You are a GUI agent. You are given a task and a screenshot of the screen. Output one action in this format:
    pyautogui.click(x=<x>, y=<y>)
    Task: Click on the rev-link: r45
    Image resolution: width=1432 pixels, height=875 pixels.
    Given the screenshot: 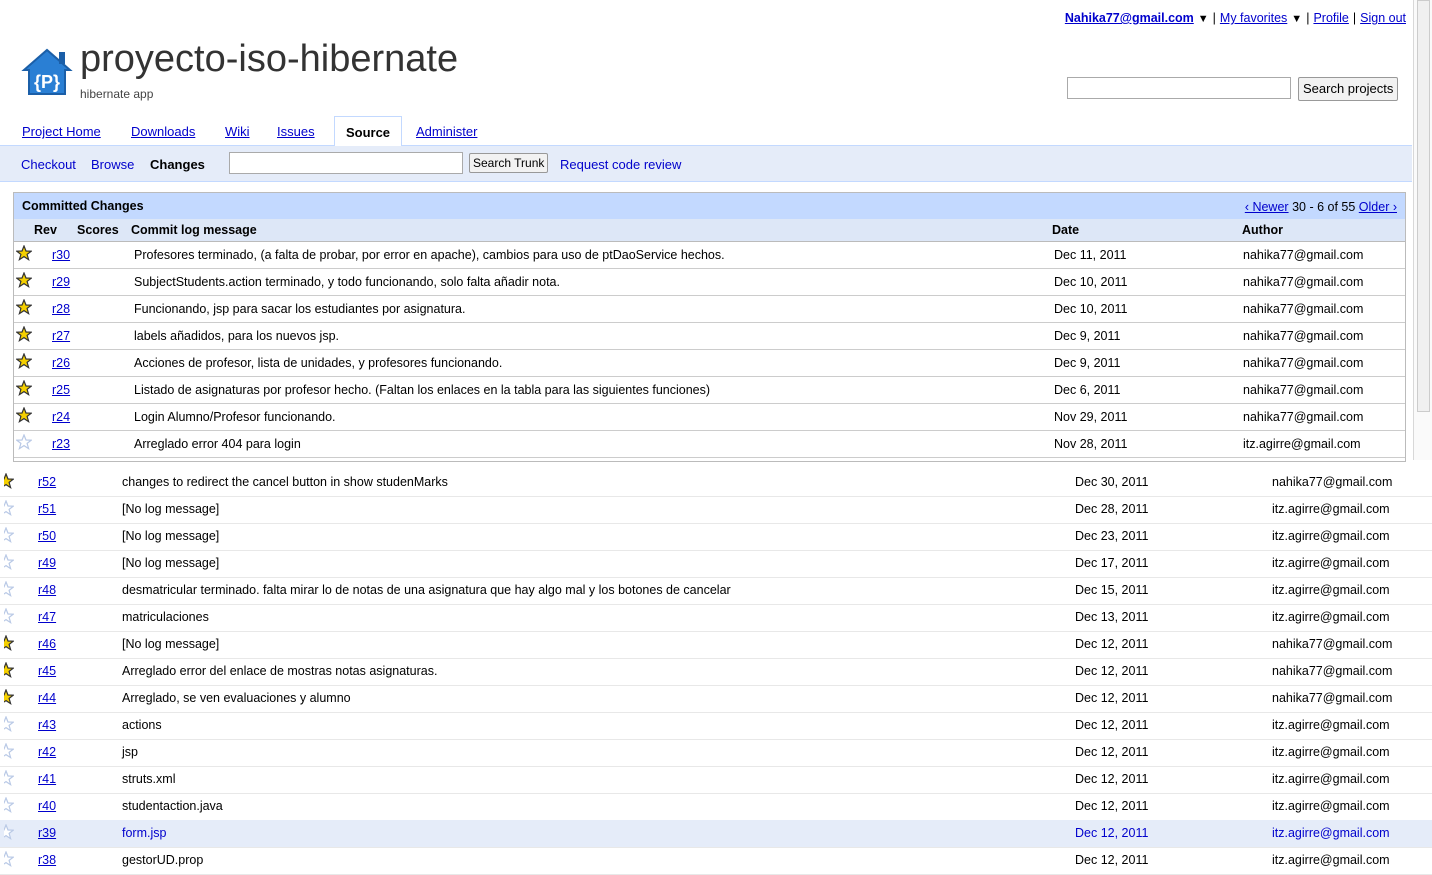 What is the action you would take?
    pyautogui.click(x=47, y=671)
    